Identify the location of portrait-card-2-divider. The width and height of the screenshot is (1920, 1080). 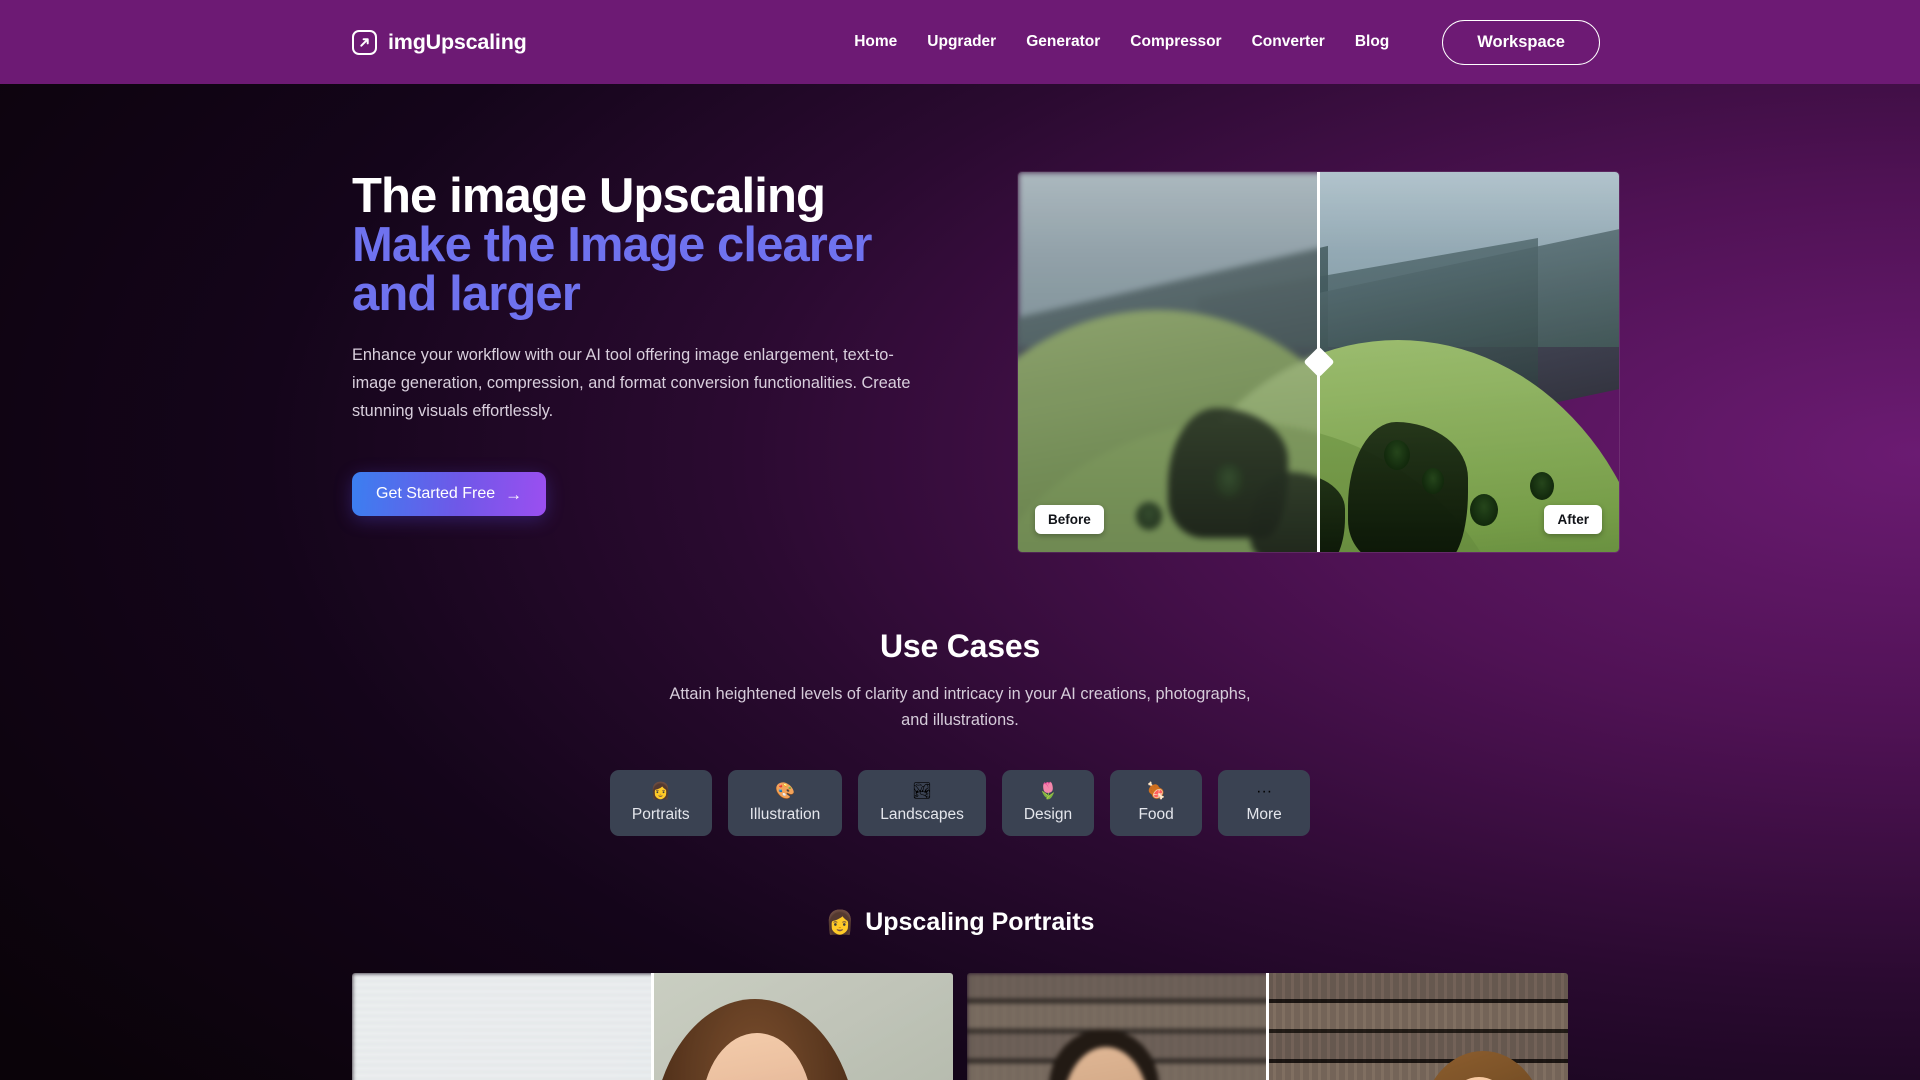
(1267, 1026).